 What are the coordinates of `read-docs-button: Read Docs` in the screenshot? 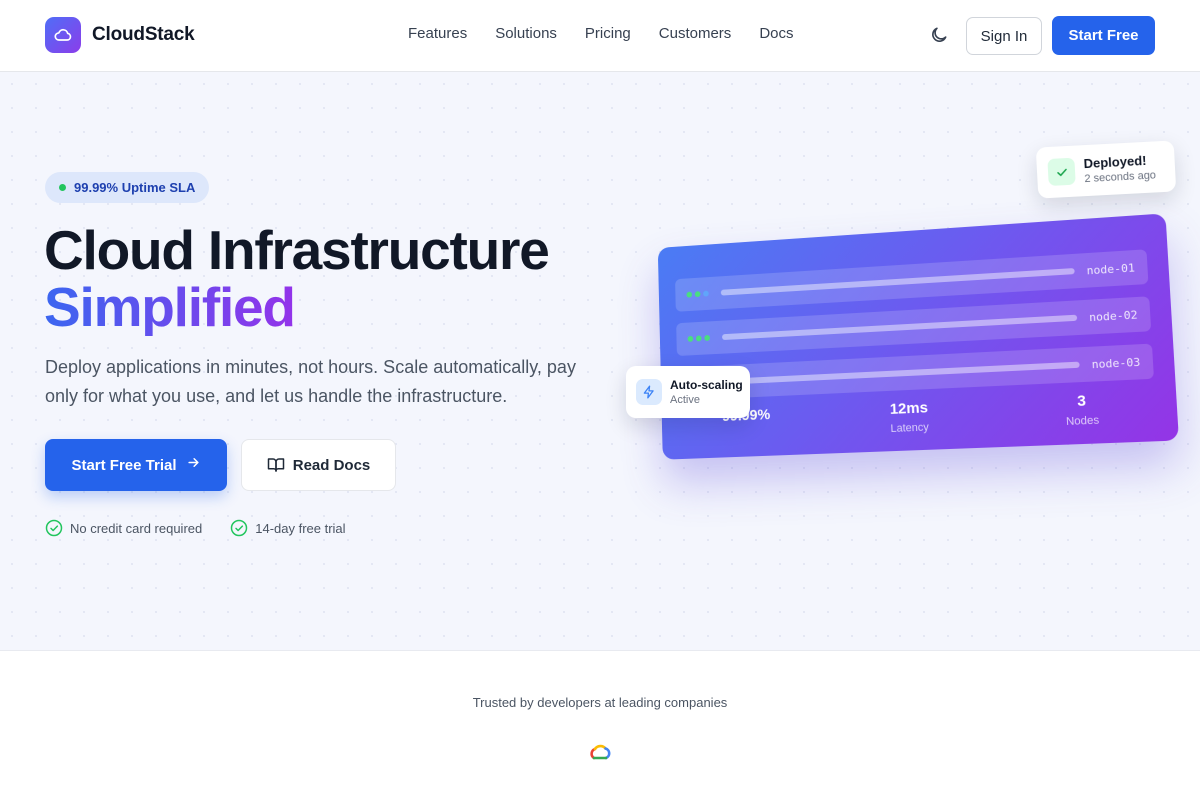 It's located at (318, 465).